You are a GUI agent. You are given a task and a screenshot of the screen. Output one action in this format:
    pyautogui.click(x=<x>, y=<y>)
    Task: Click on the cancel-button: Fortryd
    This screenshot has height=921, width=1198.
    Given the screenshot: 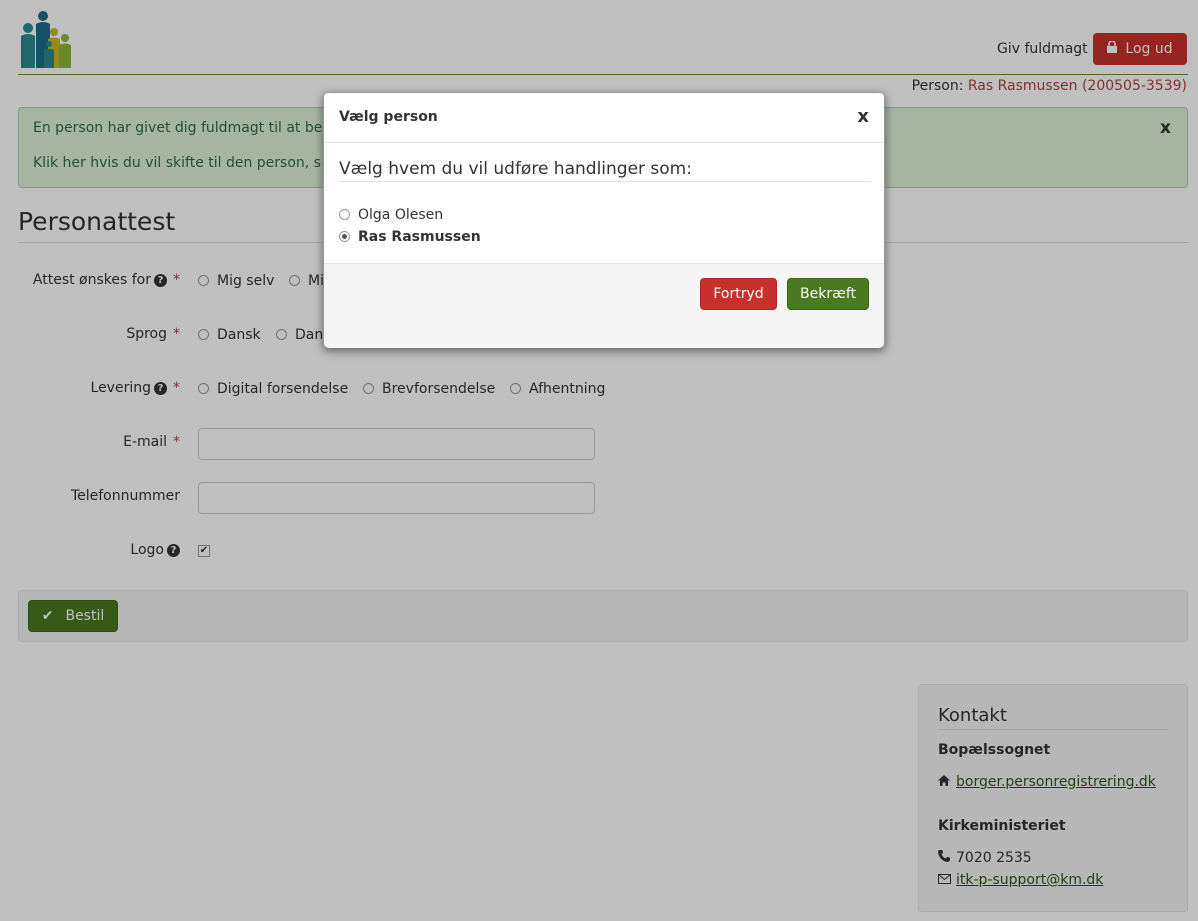 What is the action you would take?
    pyautogui.click(x=738, y=294)
    